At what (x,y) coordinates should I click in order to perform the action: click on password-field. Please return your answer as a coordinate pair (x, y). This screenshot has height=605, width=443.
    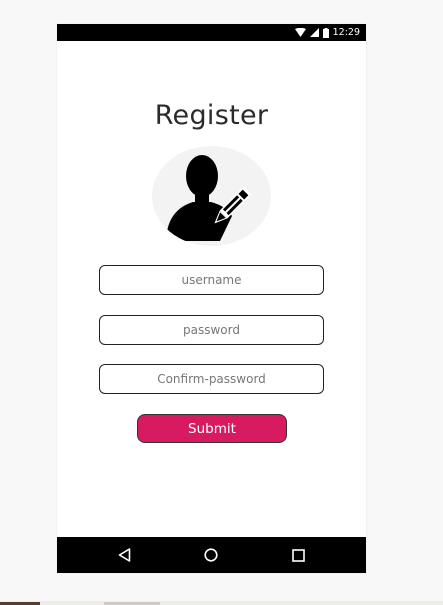
    Looking at the image, I should click on (211, 330).